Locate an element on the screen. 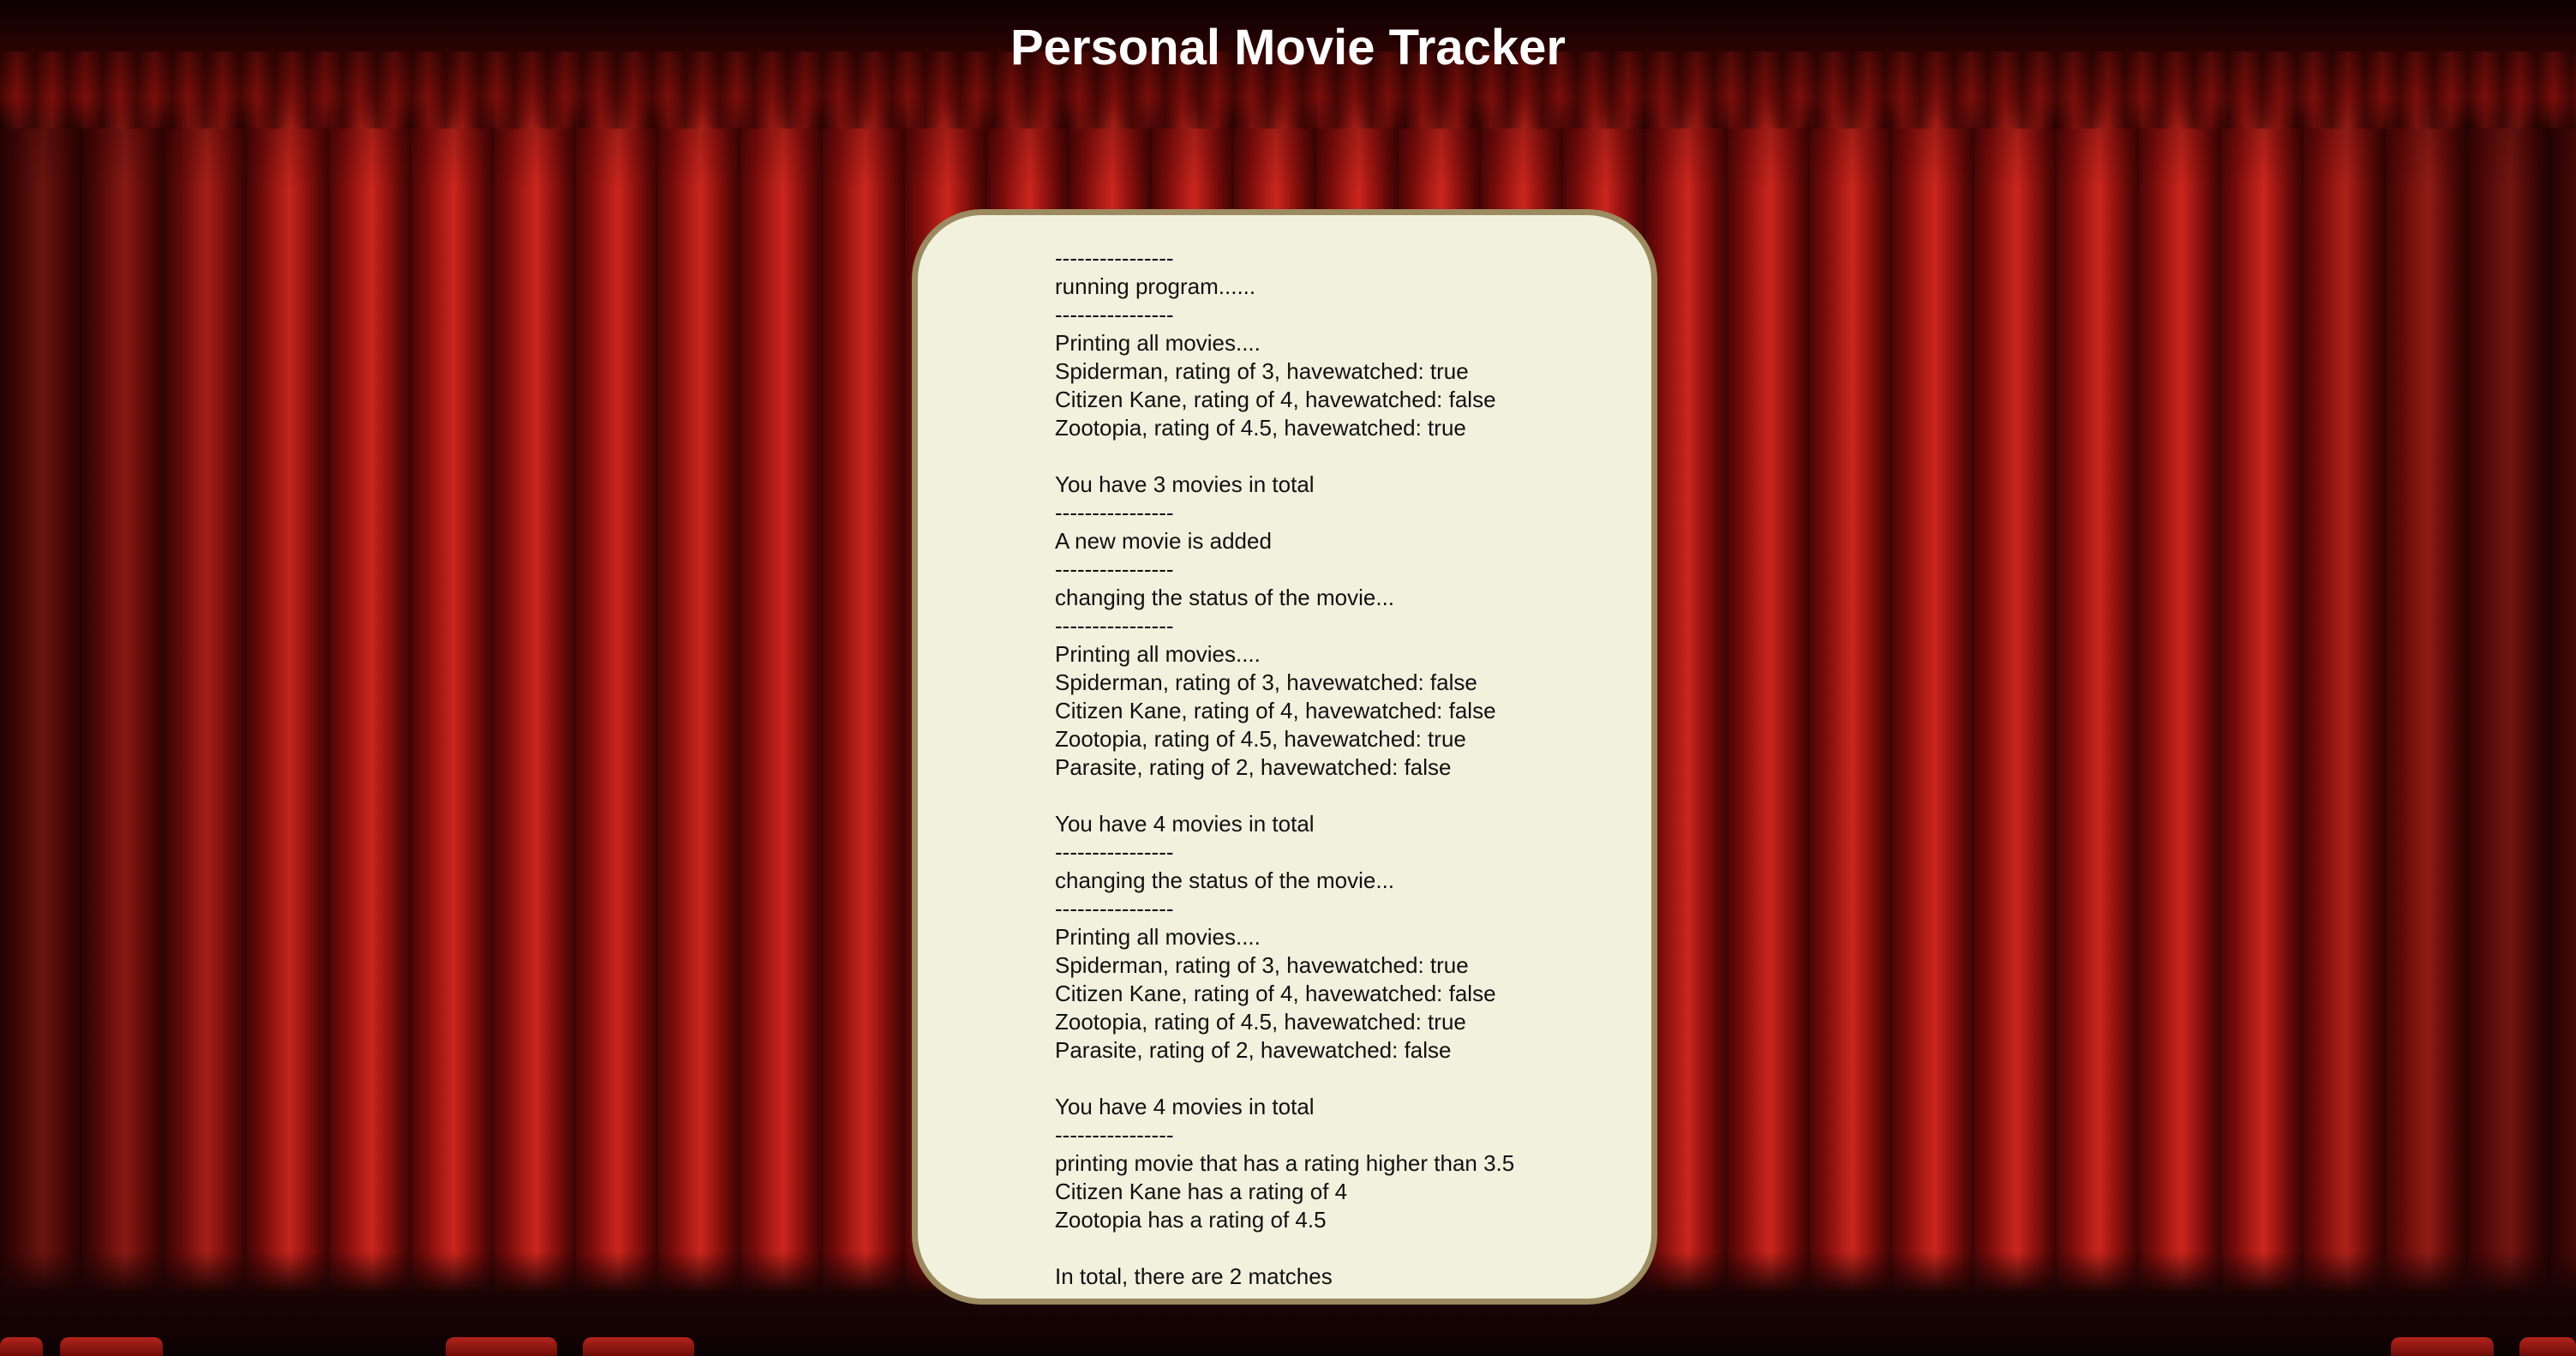 The width and height of the screenshot is (2576, 1356). console-line: A new movie is added is located at coordinates (1163, 541).